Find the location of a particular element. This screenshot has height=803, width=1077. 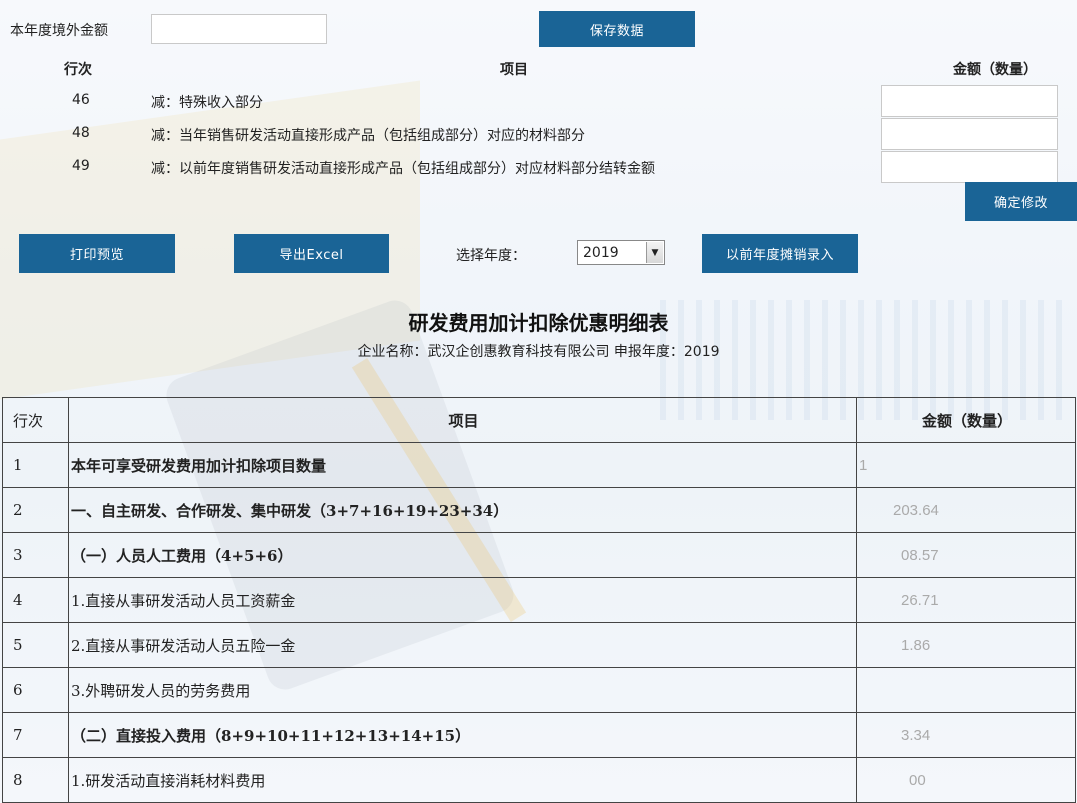

row-item: 本年可享受研发费用加计扣除项目数量 is located at coordinates (462, 465).